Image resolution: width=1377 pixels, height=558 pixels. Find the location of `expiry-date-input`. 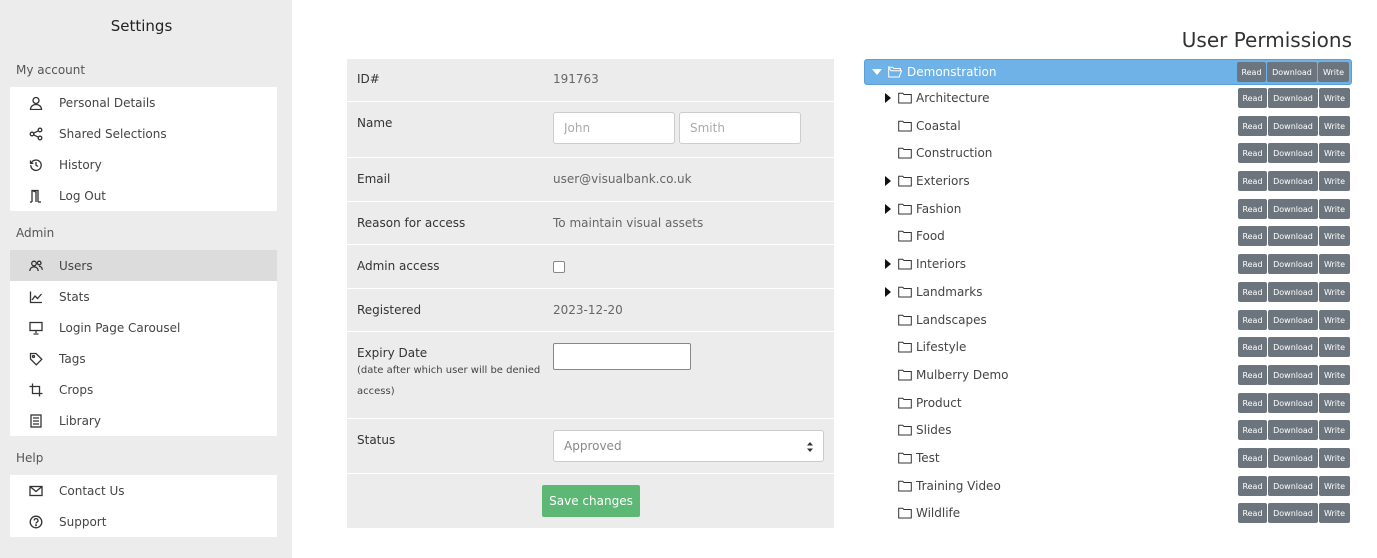

expiry-date-input is located at coordinates (622, 356).